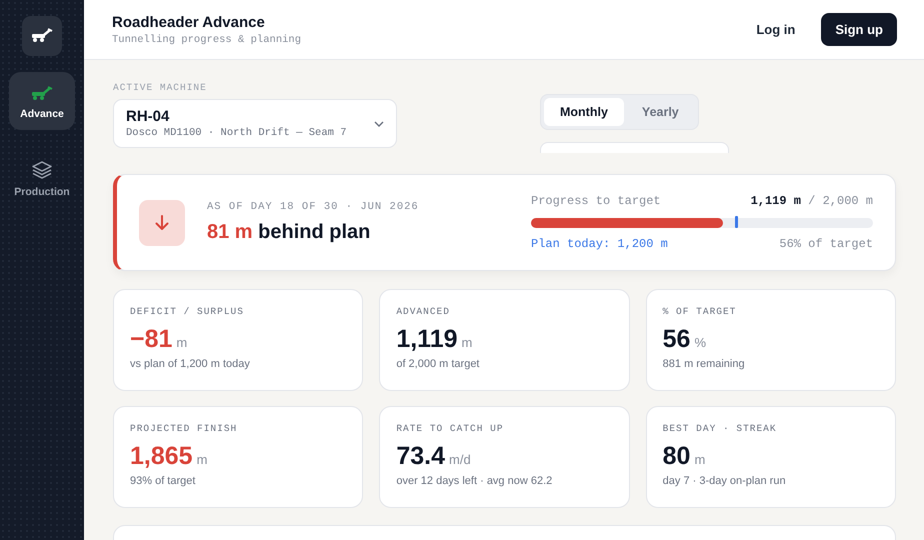 The width and height of the screenshot is (924, 540). I want to click on field-label: ACTIVE MACHINE, so click(160, 87).